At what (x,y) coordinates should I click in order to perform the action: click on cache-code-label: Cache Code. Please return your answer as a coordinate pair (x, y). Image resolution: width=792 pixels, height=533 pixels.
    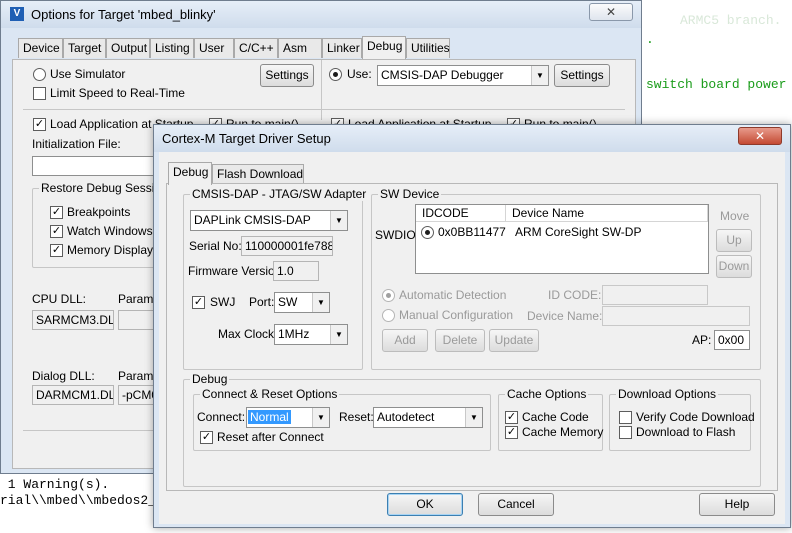
    Looking at the image, I should click on (555, 417).